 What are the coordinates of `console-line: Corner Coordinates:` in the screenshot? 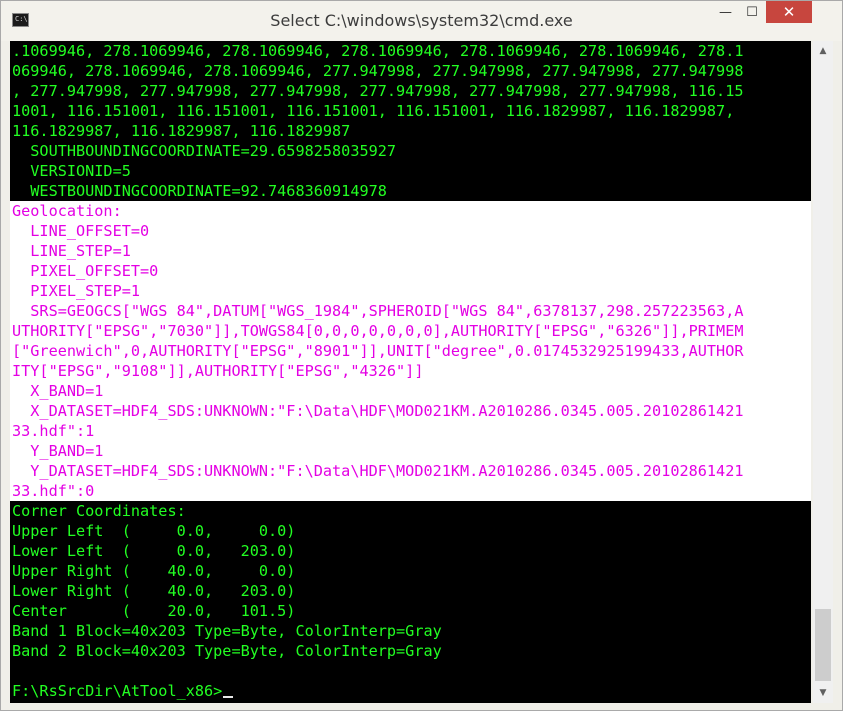 It's located at (99, 511).